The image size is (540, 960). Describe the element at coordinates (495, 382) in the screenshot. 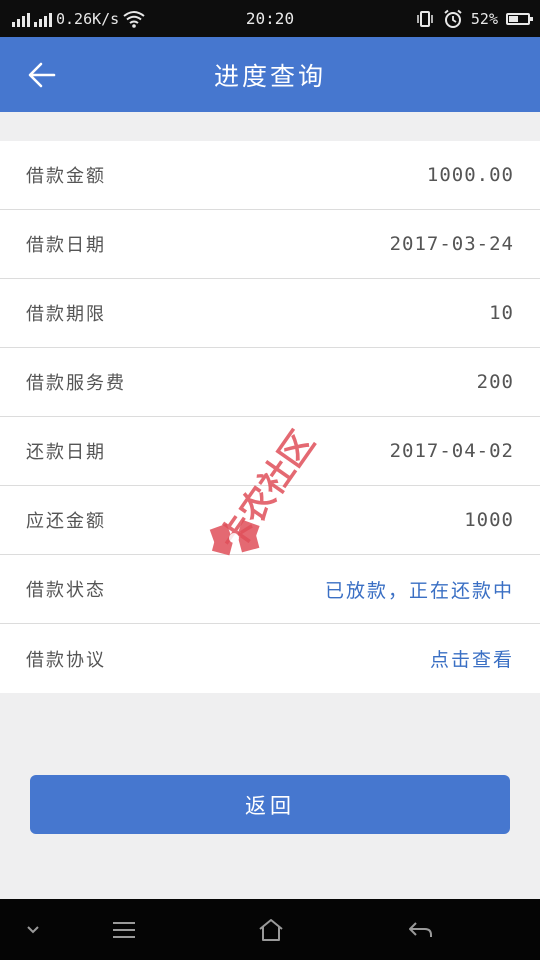

I see `detail-value: 200` at that location.